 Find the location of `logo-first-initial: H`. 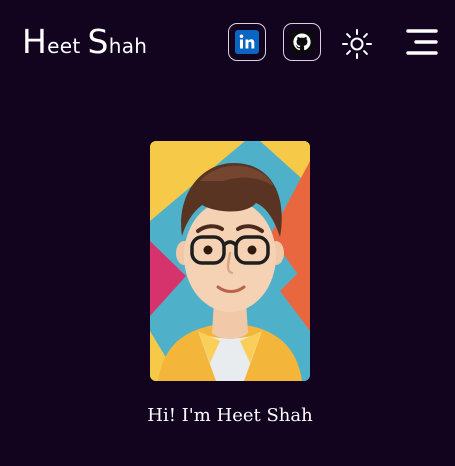

logo-first-initial: H is located at coordinates (35, 41).